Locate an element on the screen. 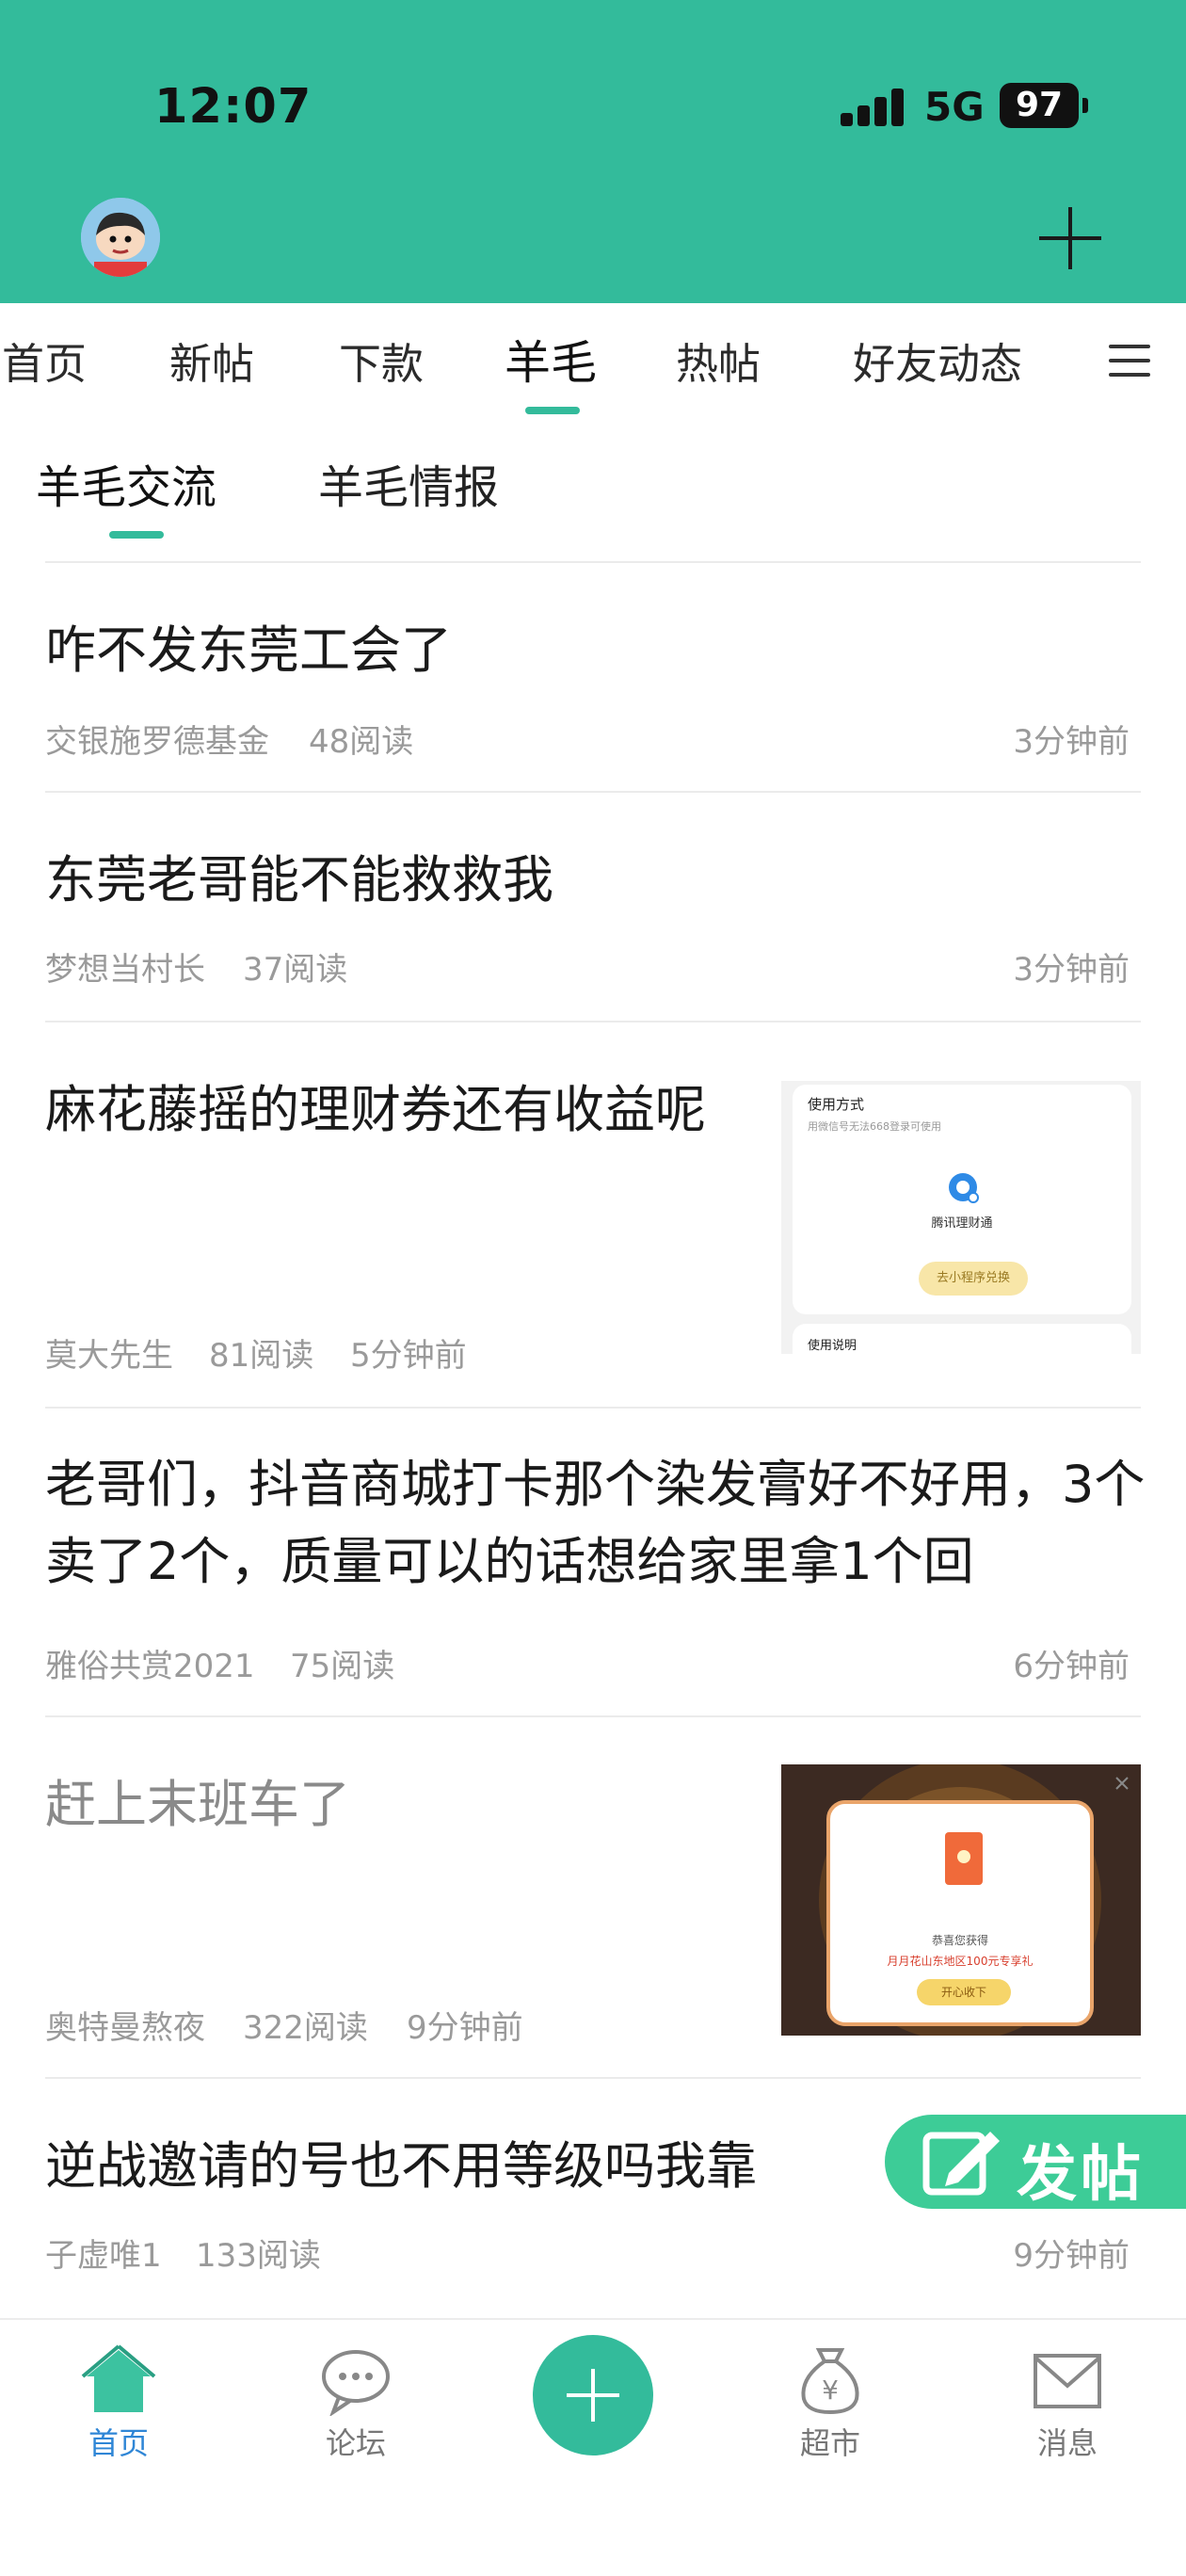 The width and height of the screenshot is (1186, 2576). tab-loans: 下款 is located at coordinates (381, 360).